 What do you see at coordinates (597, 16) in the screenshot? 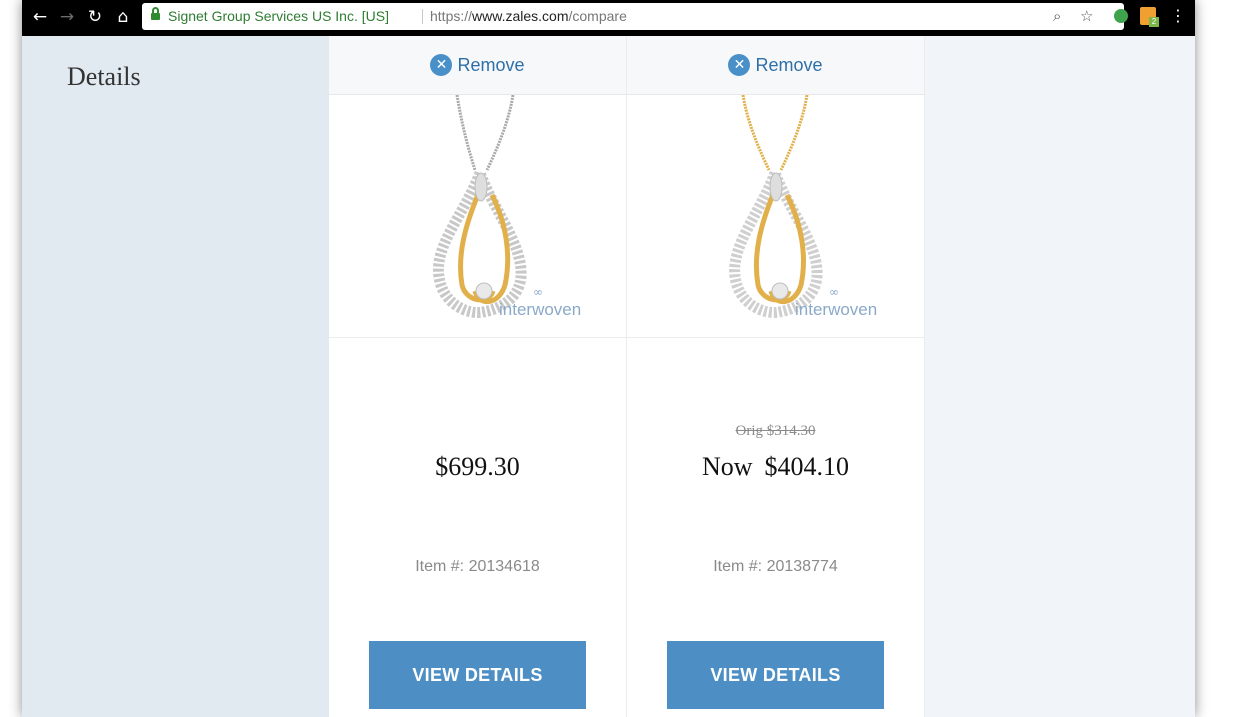
I see `url-path: /compare` at bounding box center [597, 16].